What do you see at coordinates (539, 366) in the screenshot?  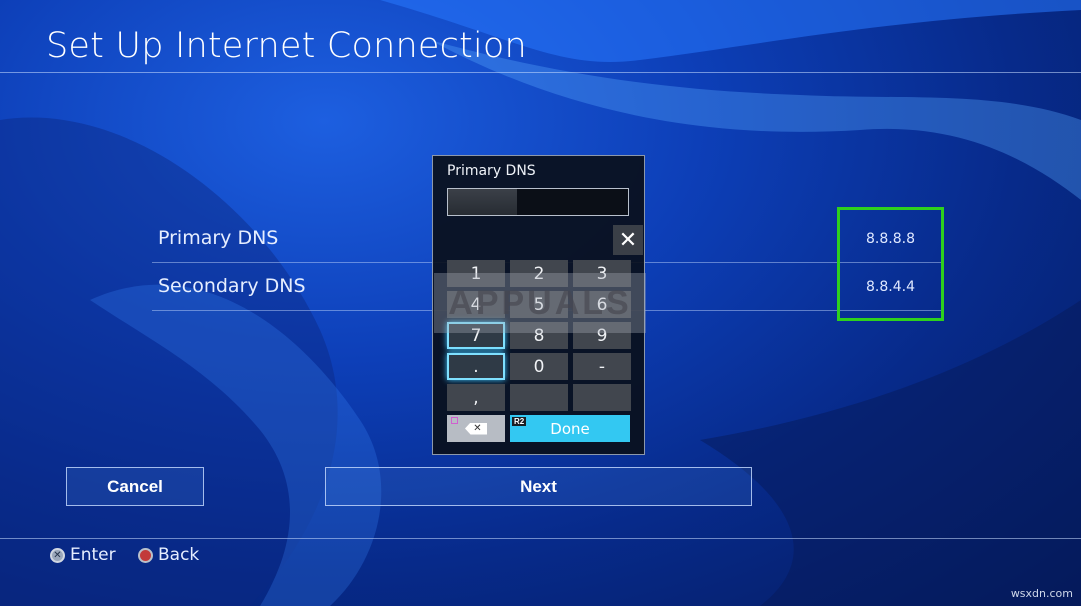 I see `key-0: 0` at bounding box center [539, 366].